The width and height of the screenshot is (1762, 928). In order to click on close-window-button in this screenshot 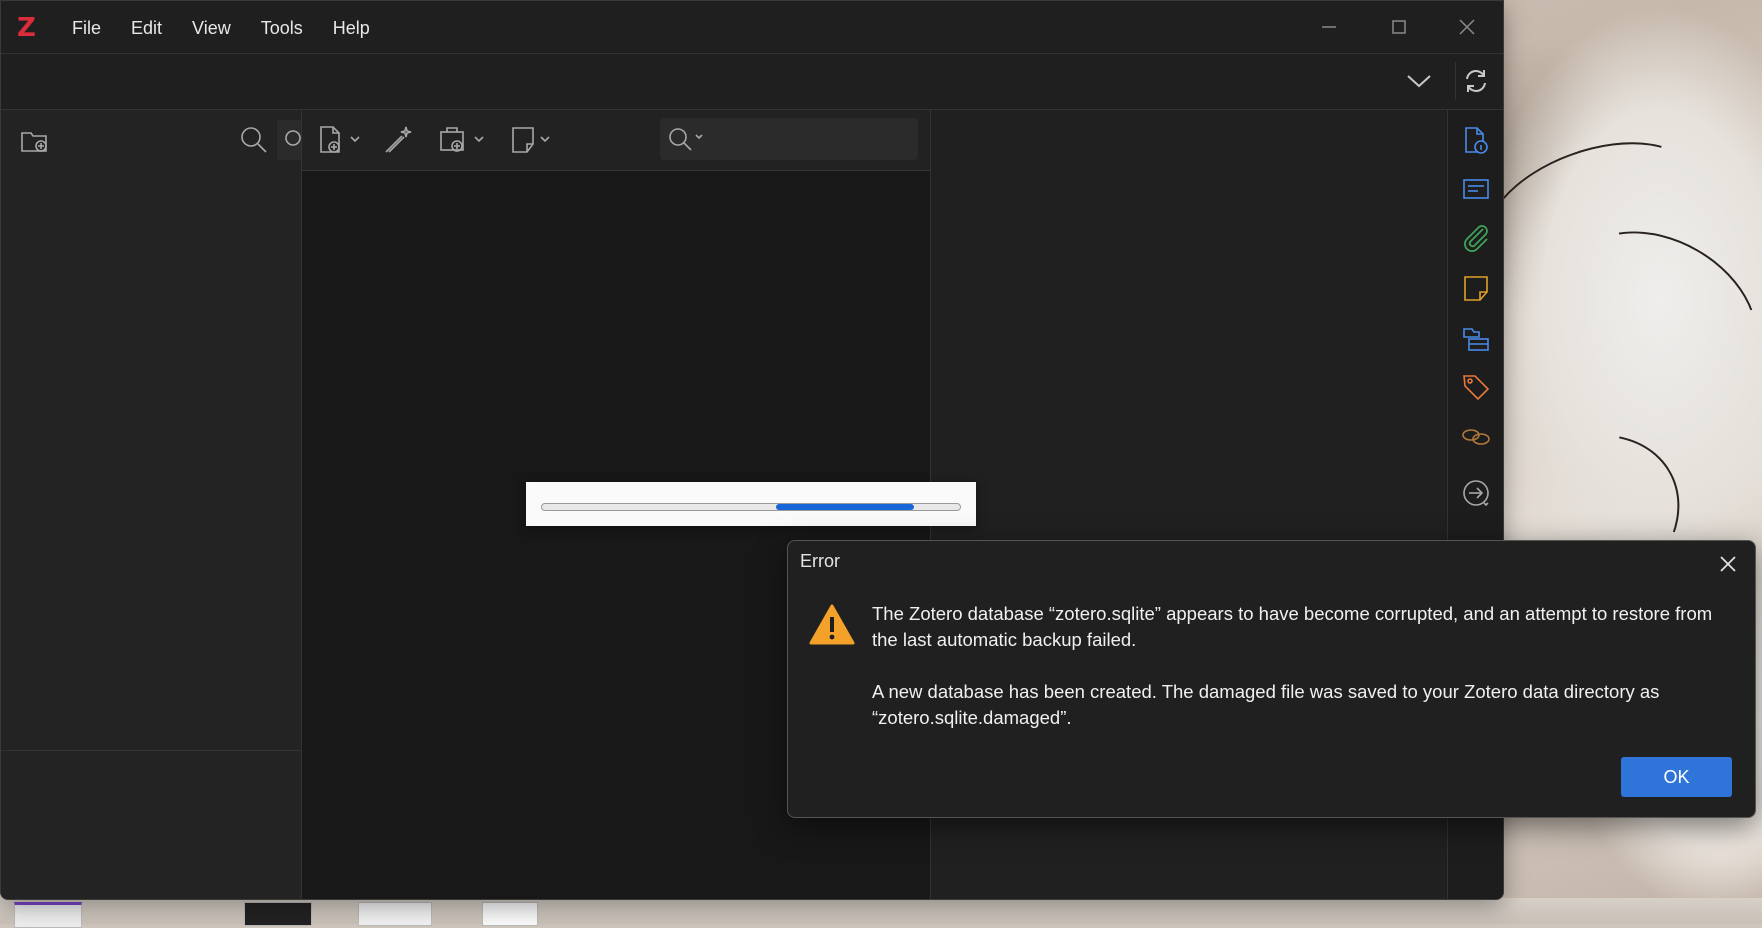, I will do `click(1467, 27)`.